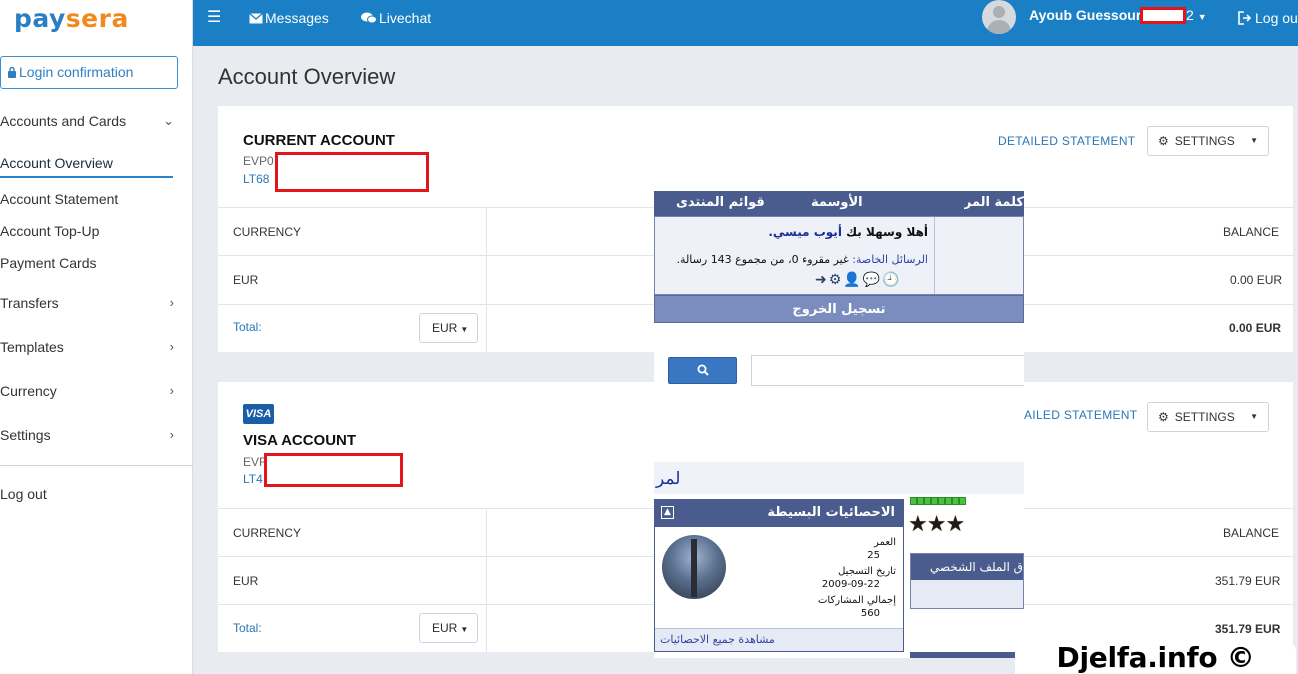 The width and height of the screenshot is (1298, 674). I want to click on sidebar-divider, so click(96, 465).